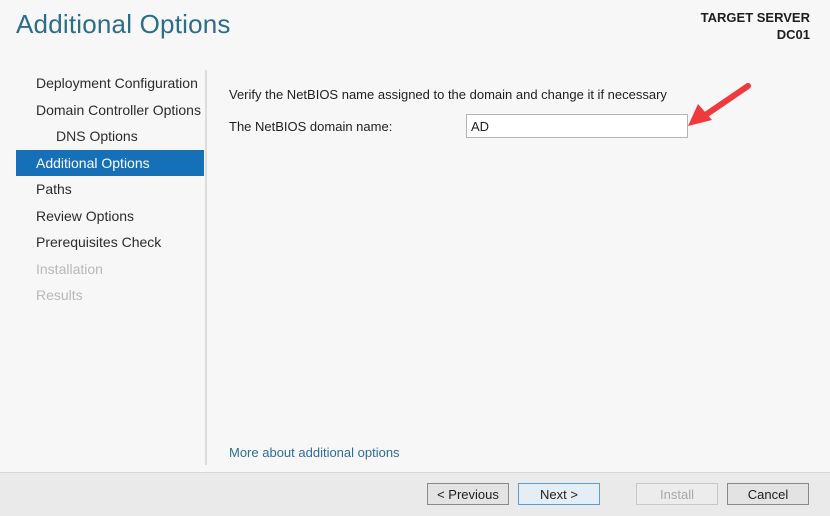  I want to click on more-about-additional-options-link: More about additional options, so click(314, 452).